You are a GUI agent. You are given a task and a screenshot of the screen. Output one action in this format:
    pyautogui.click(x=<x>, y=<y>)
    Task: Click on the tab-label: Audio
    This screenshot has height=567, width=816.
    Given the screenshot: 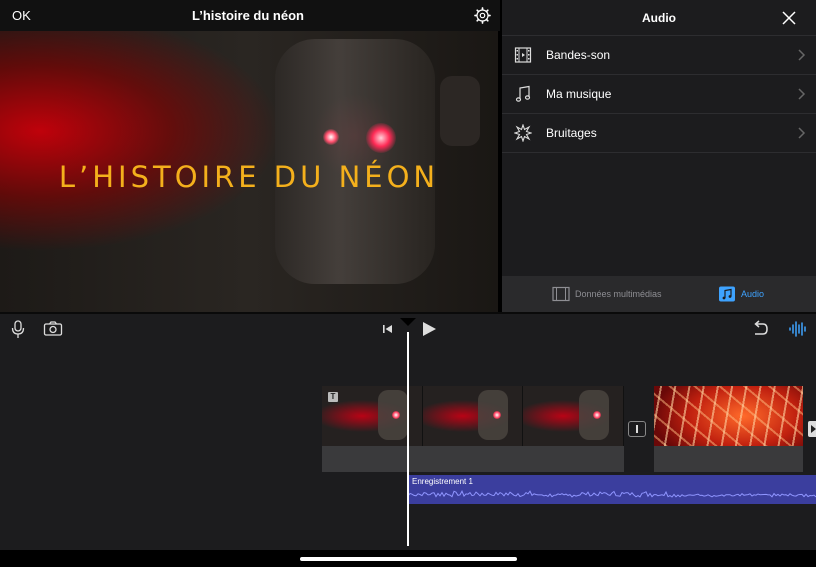 What is the action you would take?
    pyautogui.click(x=753, y=294)
    